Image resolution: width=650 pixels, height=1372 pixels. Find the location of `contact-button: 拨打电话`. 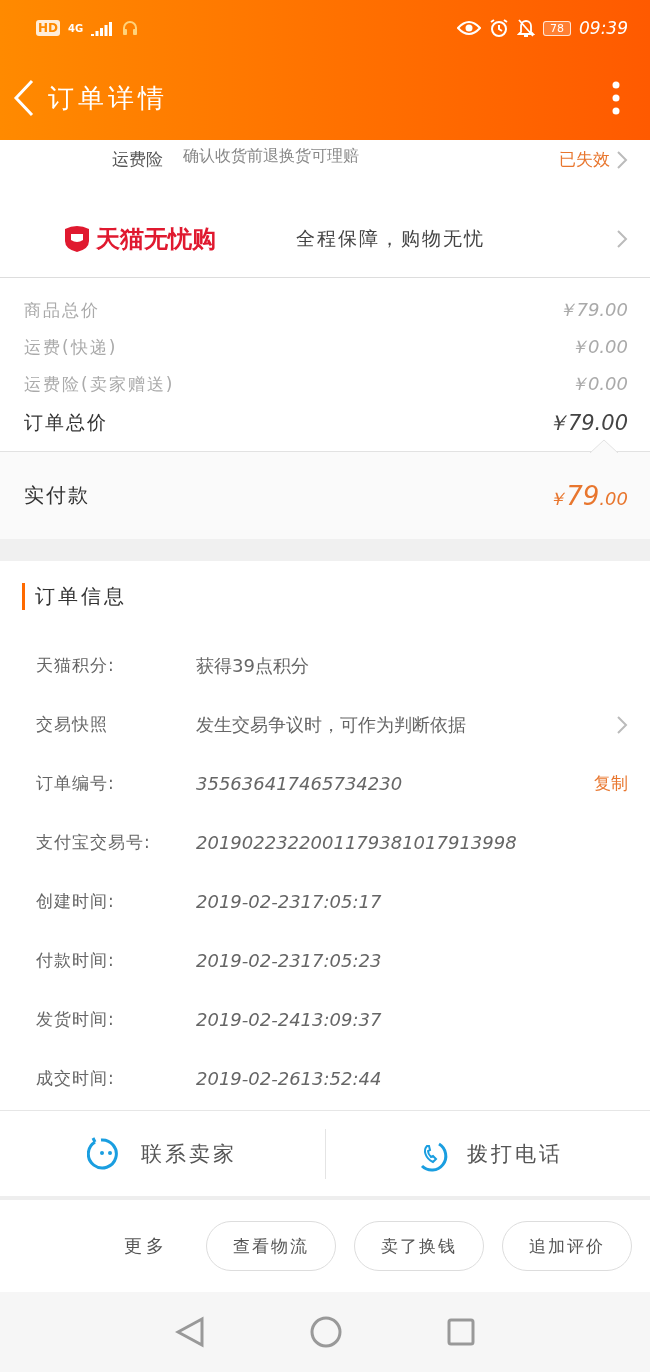

contact-button: 拨打电话 is located at coordinates (487, 1153).